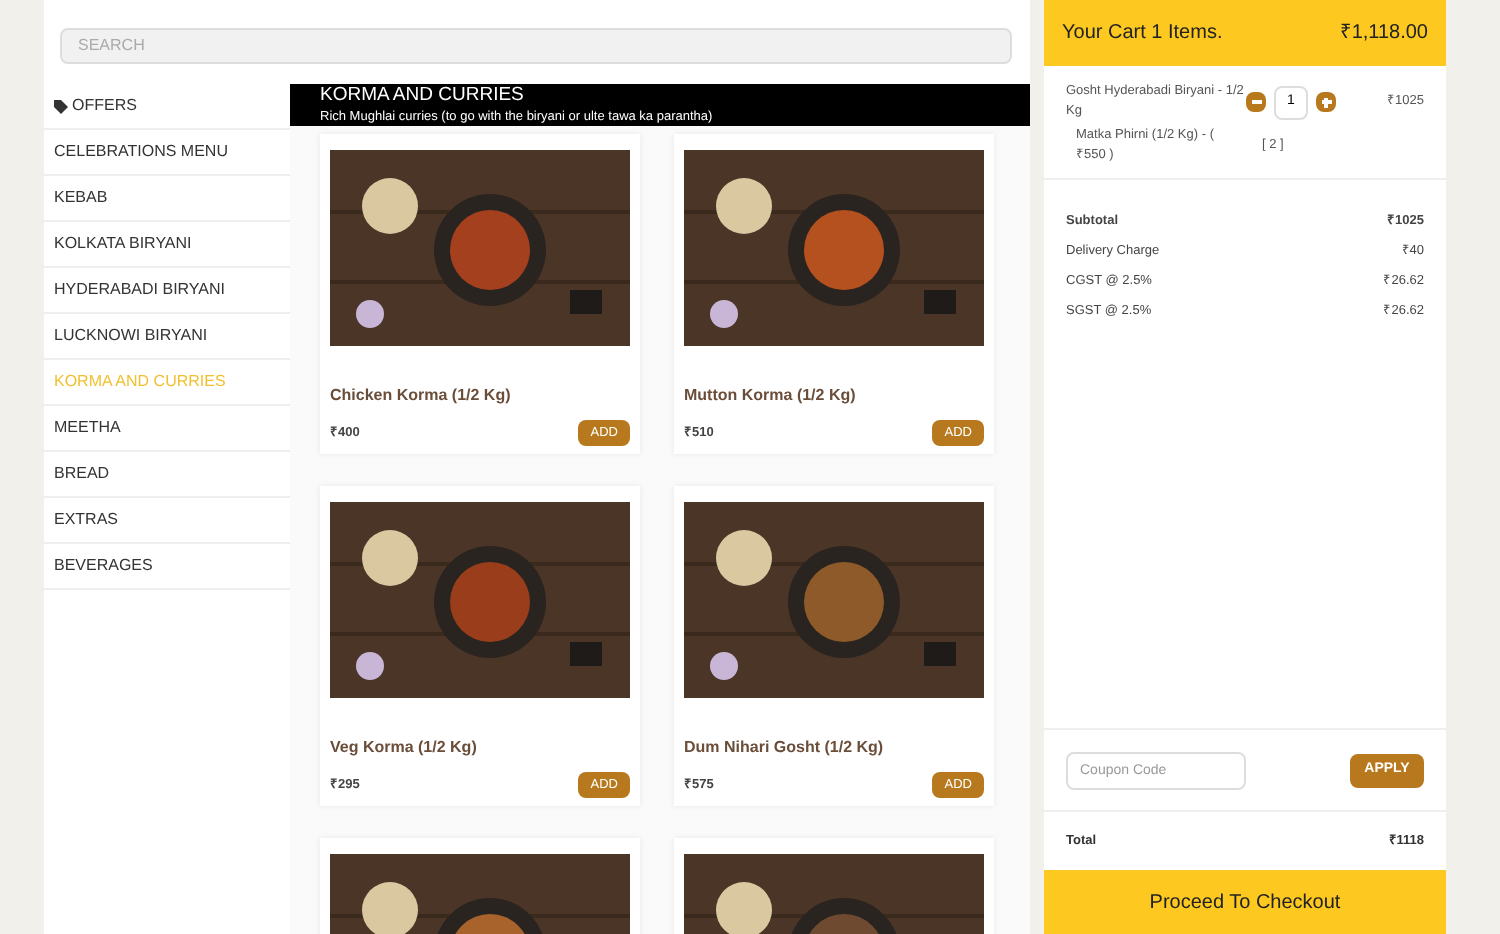 This screenshot has height=934, width=1500. What do you see at coordinates (1383, 34) in the screenshot?
I see `cart-total: ₹1,118.00` at bounding box center [1383, 34].